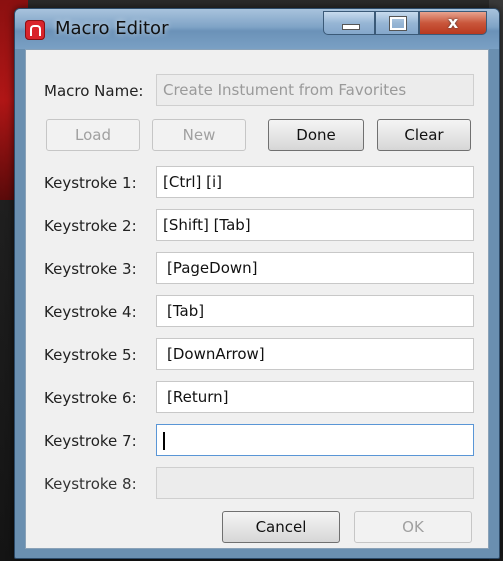 Image resolution: width=503 pixels, height=561 pixels. I want to click on keystroke-1-label: Keystroke 1:, so click(90, 183).